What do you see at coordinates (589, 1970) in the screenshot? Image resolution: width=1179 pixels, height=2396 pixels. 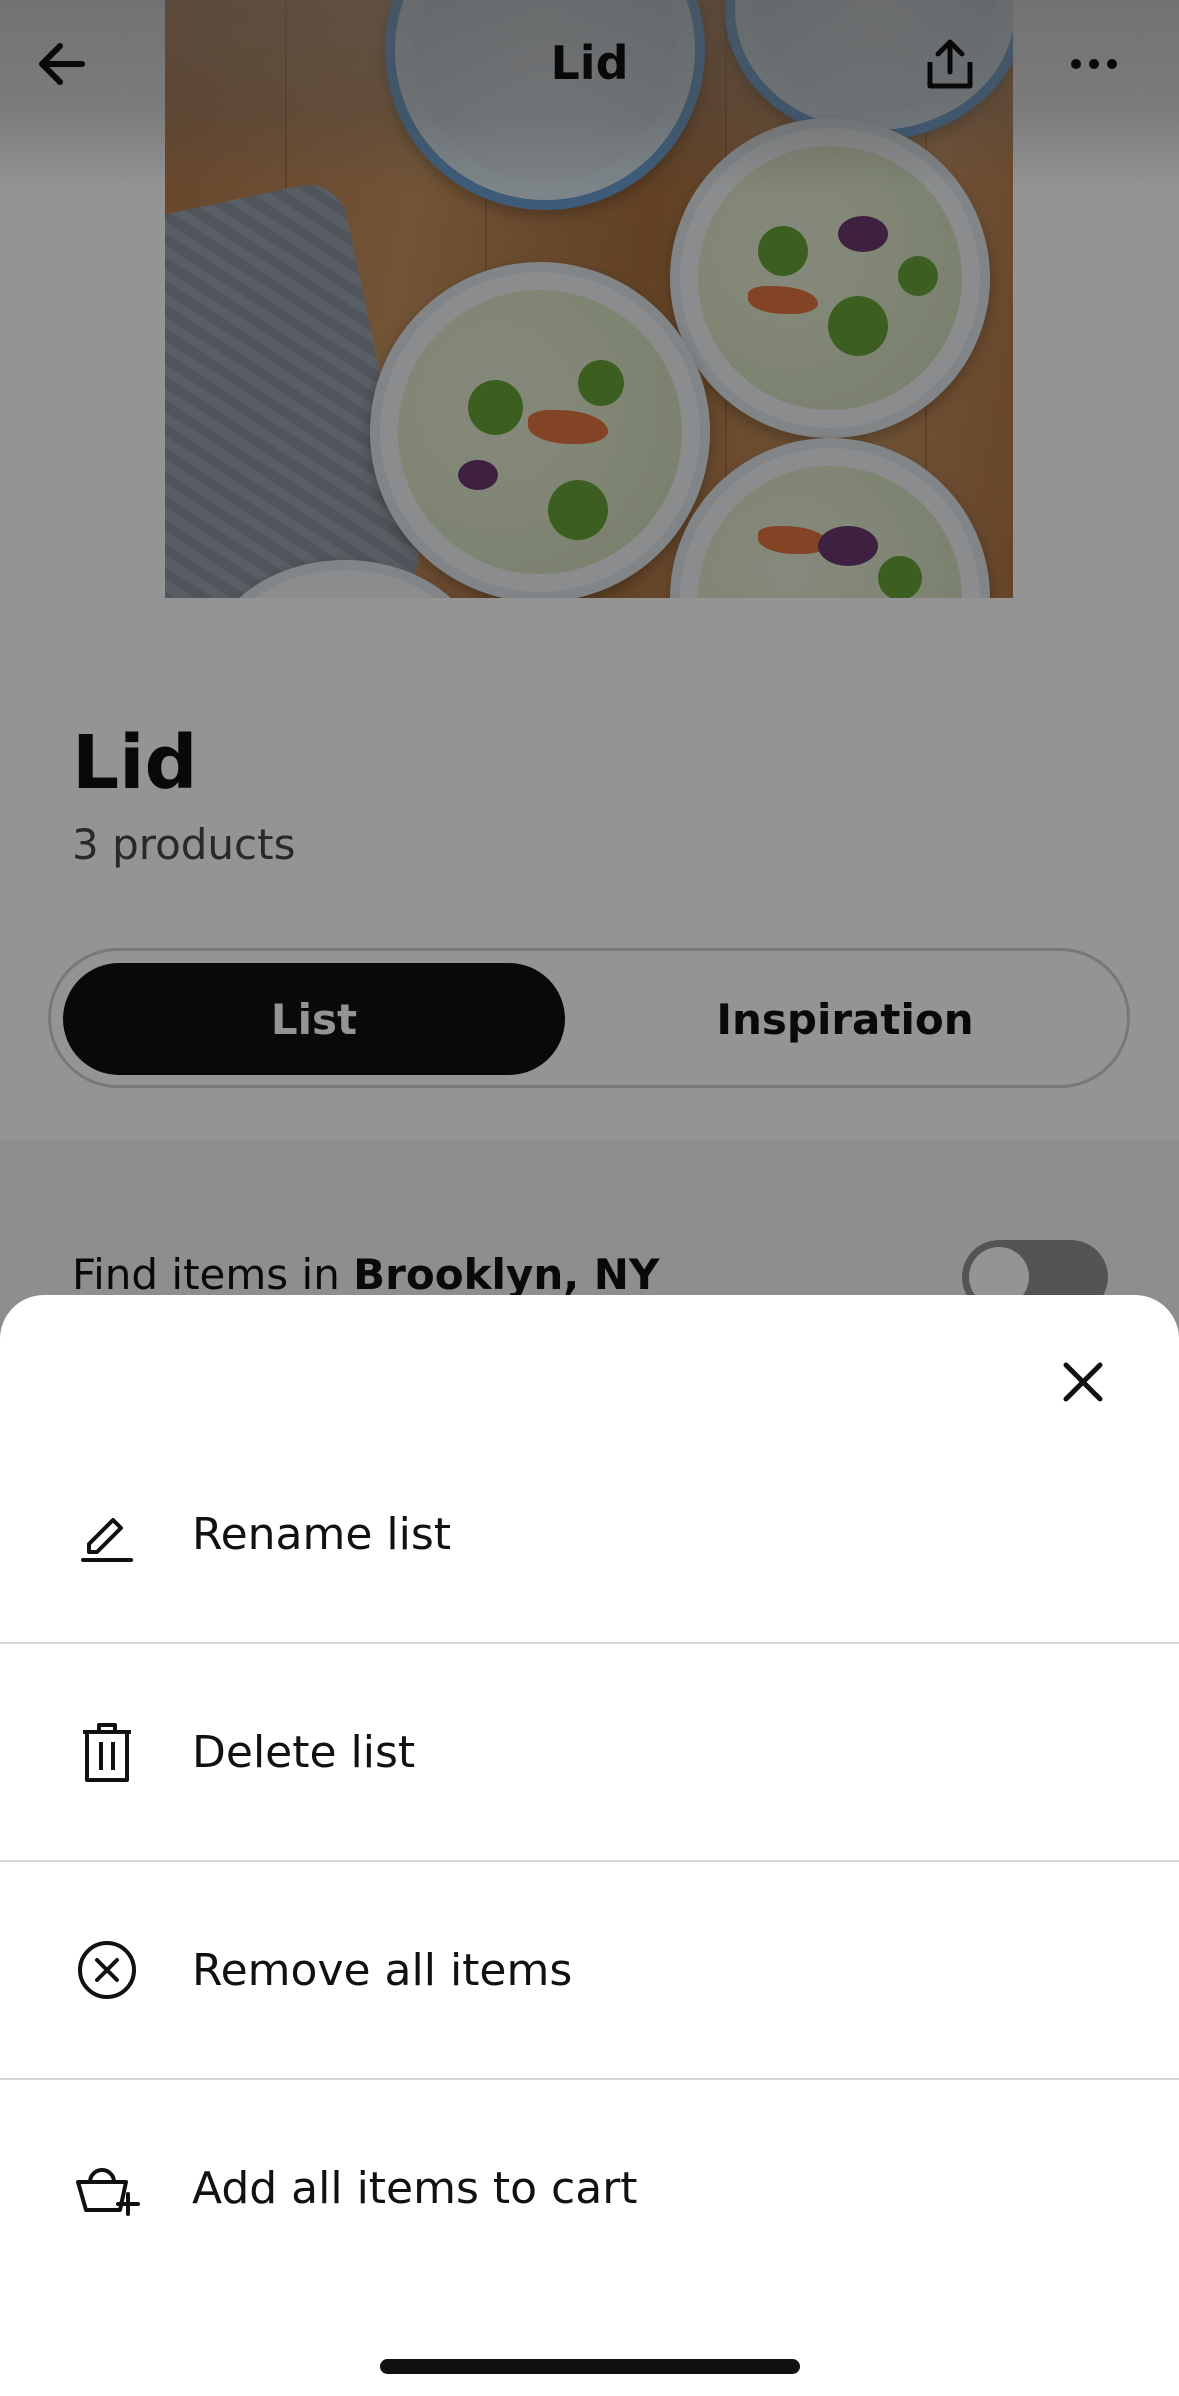 I see `remove-all-items-item: Remove all items` at bounding box center [589, 1970].